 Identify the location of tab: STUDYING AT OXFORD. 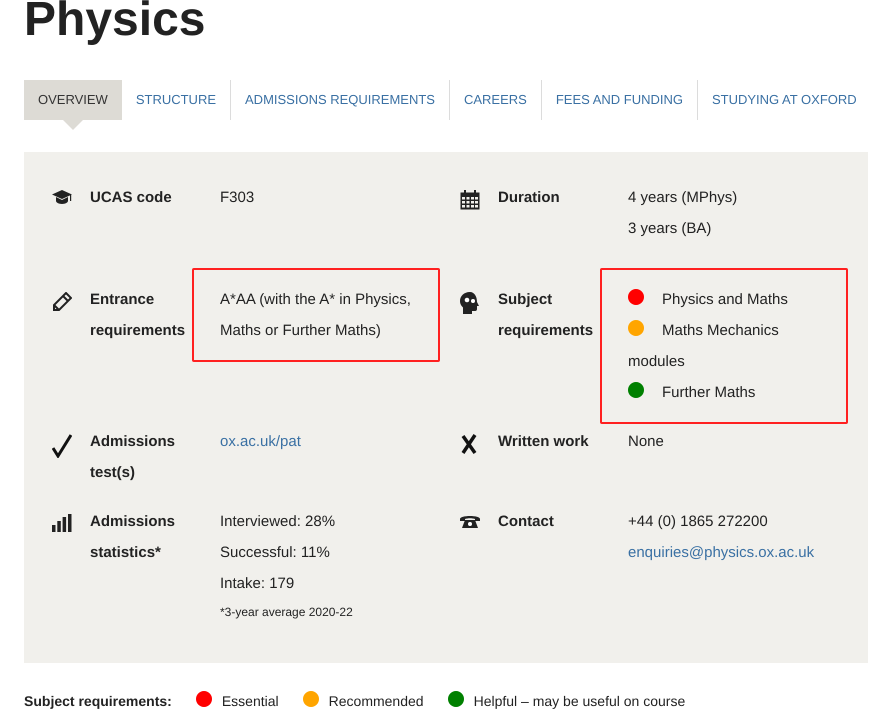
(783, 100).